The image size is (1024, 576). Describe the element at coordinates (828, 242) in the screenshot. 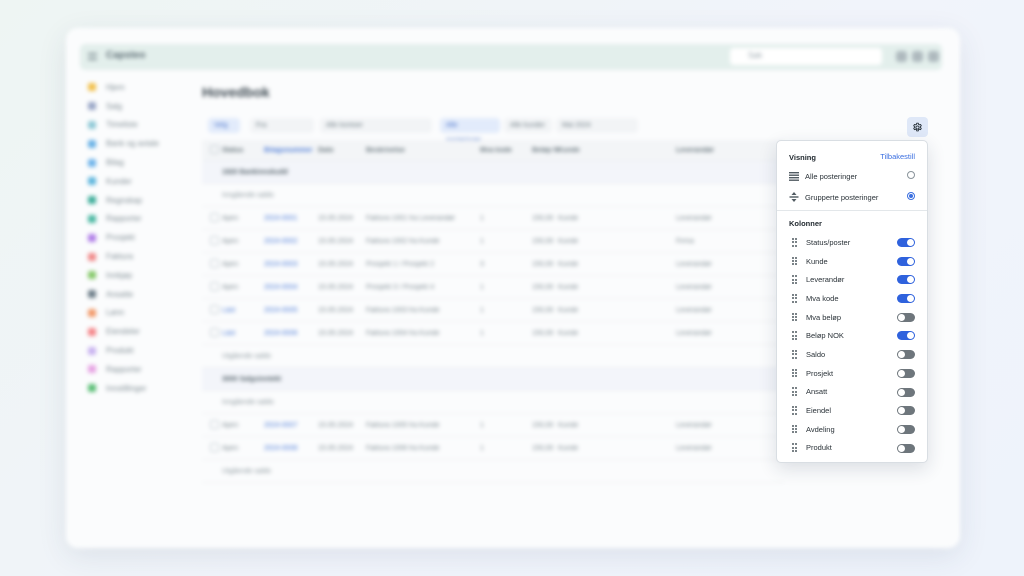

I see `column-label: Status/poster` at that location.